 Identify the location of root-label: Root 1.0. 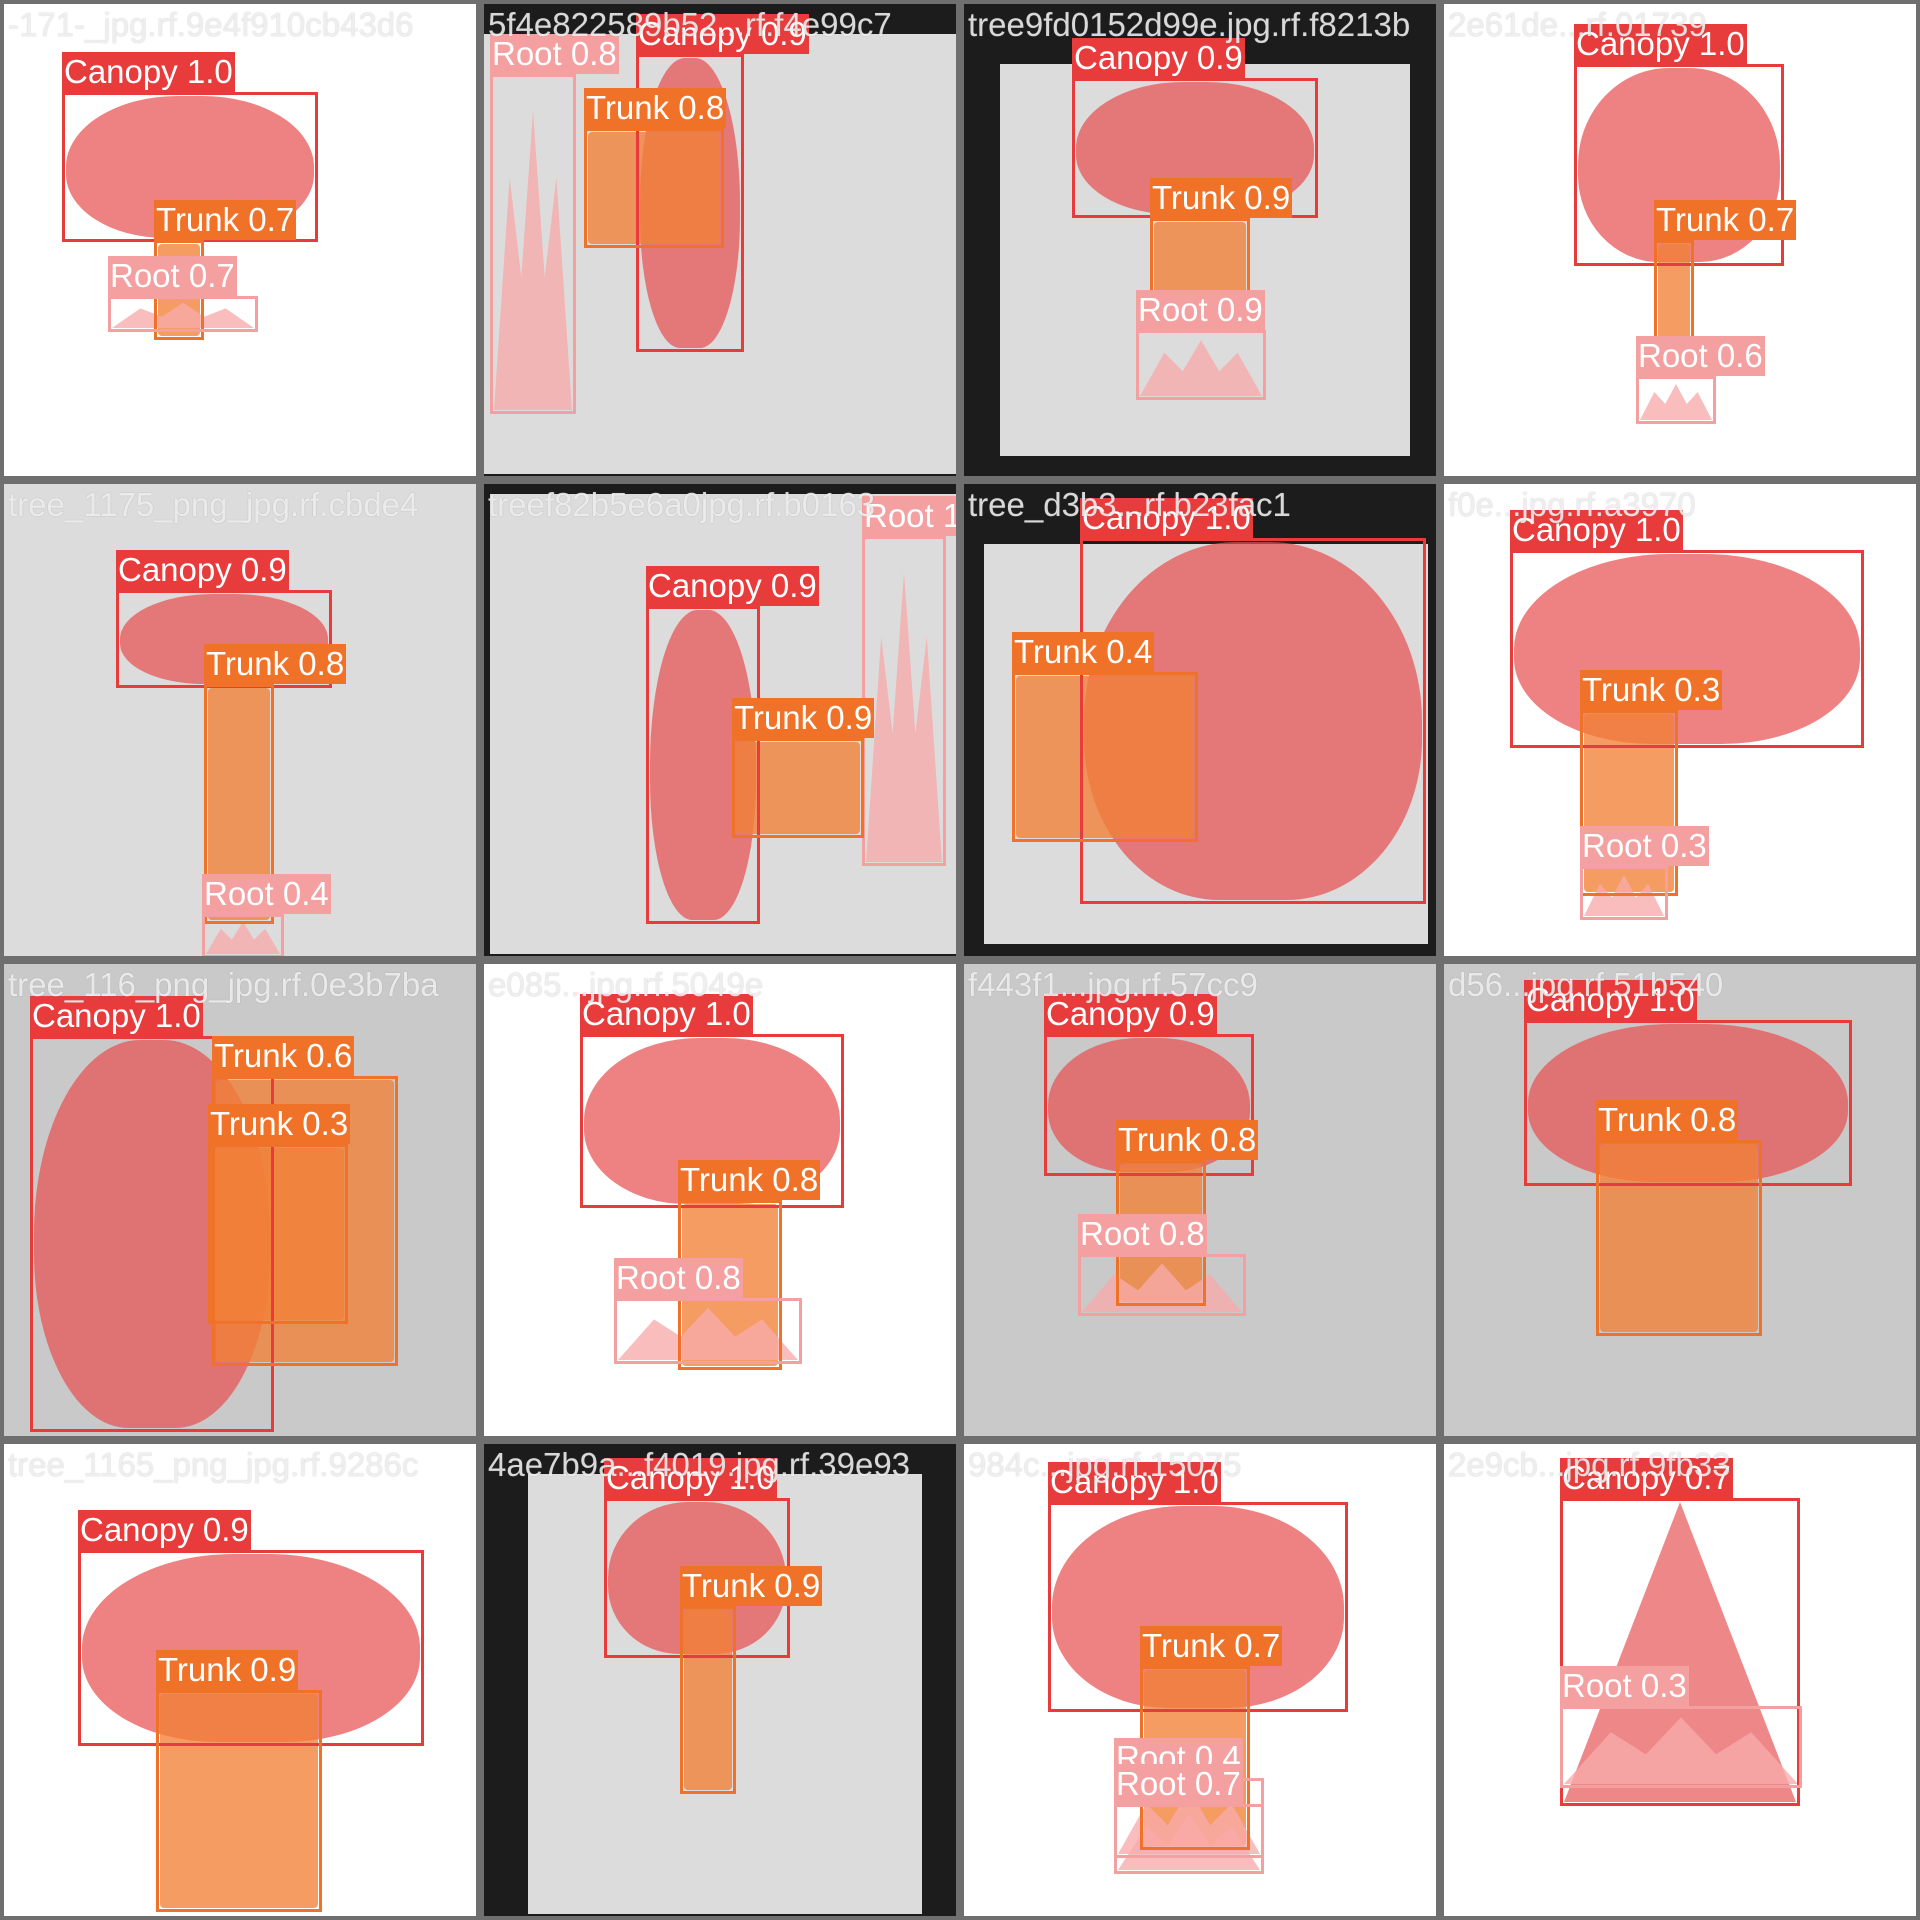
(909, 516).